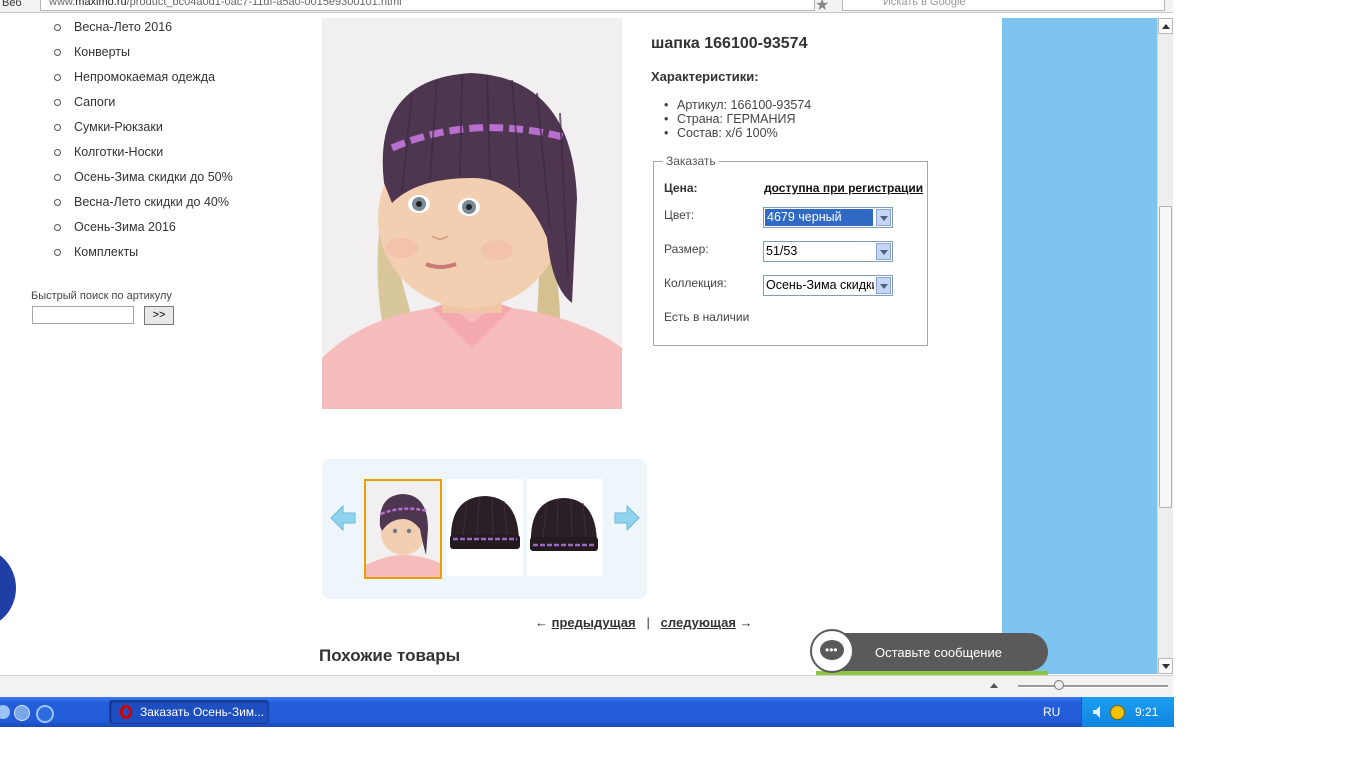 The image size is (1360, 768). I want to click on menu-item-bags: Сумки-Рюкзаки, so click(118, 127).